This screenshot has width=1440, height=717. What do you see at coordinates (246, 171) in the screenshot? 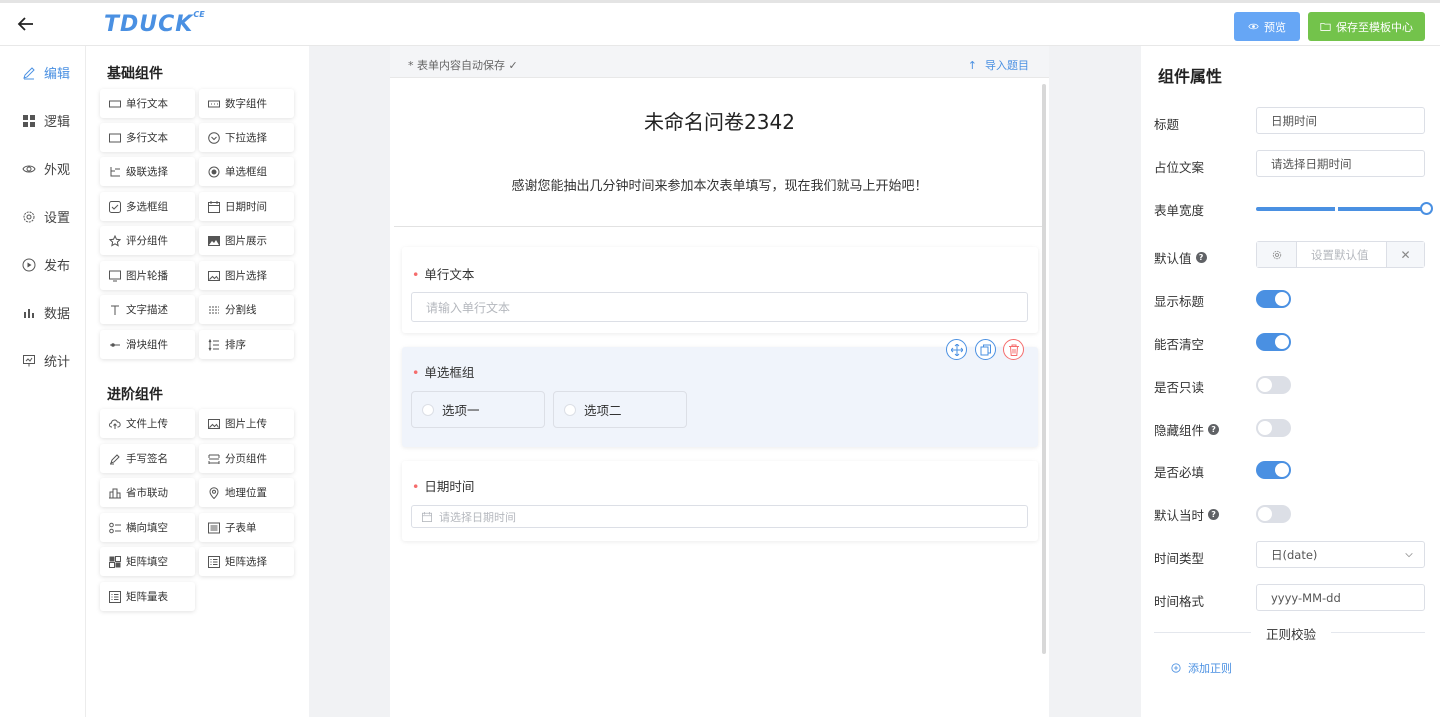
I see `comp-radio: 单选框组` at bounding box center [246, 171].